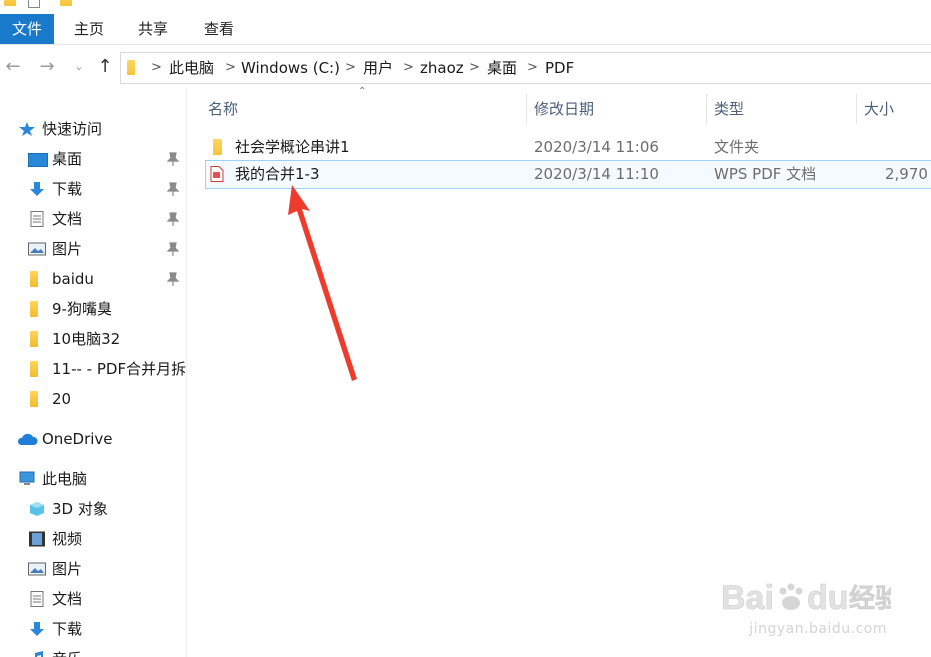 Image resolution: width=931 pixels, height=657 pixels. I want to click on film-icon, so click(37, 539).